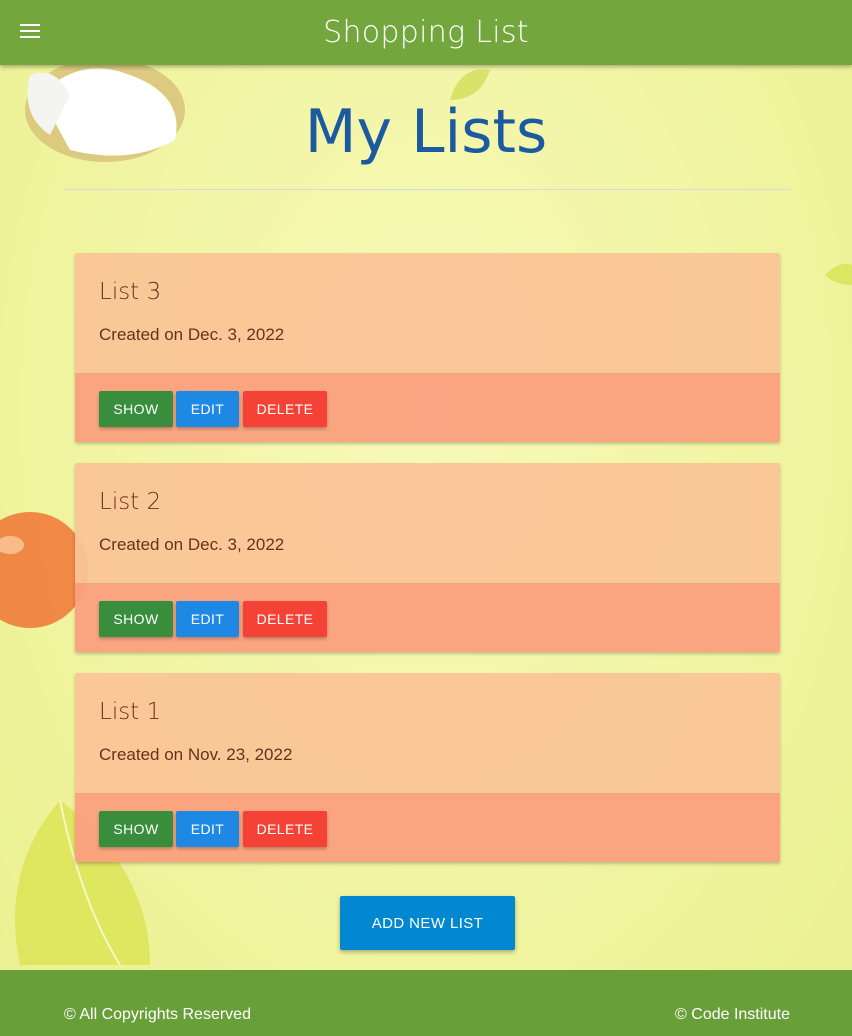  I want to click on footer-credit: © Code Institute, so click(732, 1014).